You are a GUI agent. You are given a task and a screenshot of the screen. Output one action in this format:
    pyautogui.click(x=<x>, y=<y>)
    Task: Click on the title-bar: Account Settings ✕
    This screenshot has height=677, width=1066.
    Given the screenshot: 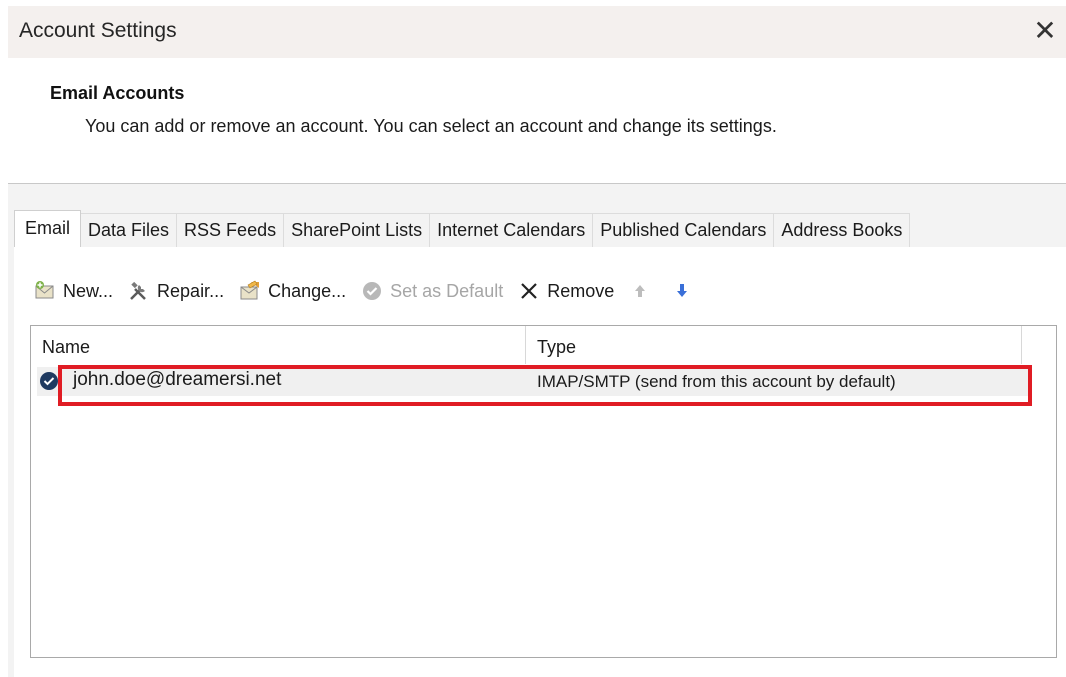 What is the action you would take?
    pyautogui.click(x=537, y=32)
    